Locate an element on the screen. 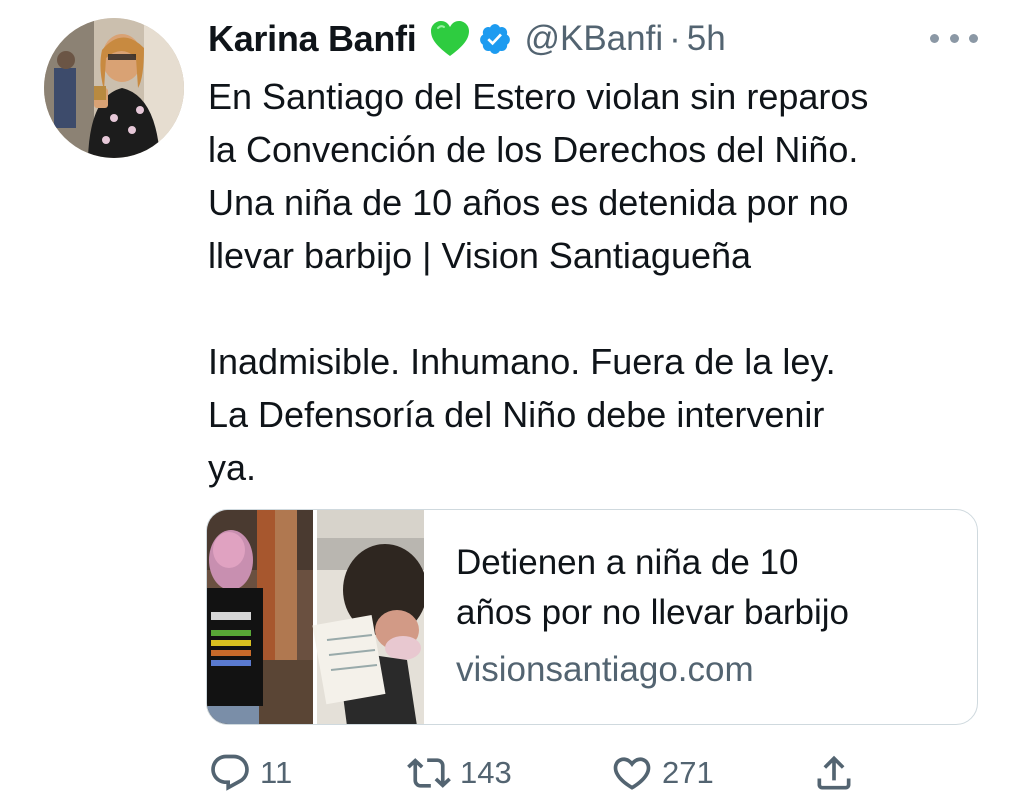 Image resolution: width=1024 pixels, height=812 pixels. author-handle: @KBanfi is located at coordinates (593, 39).